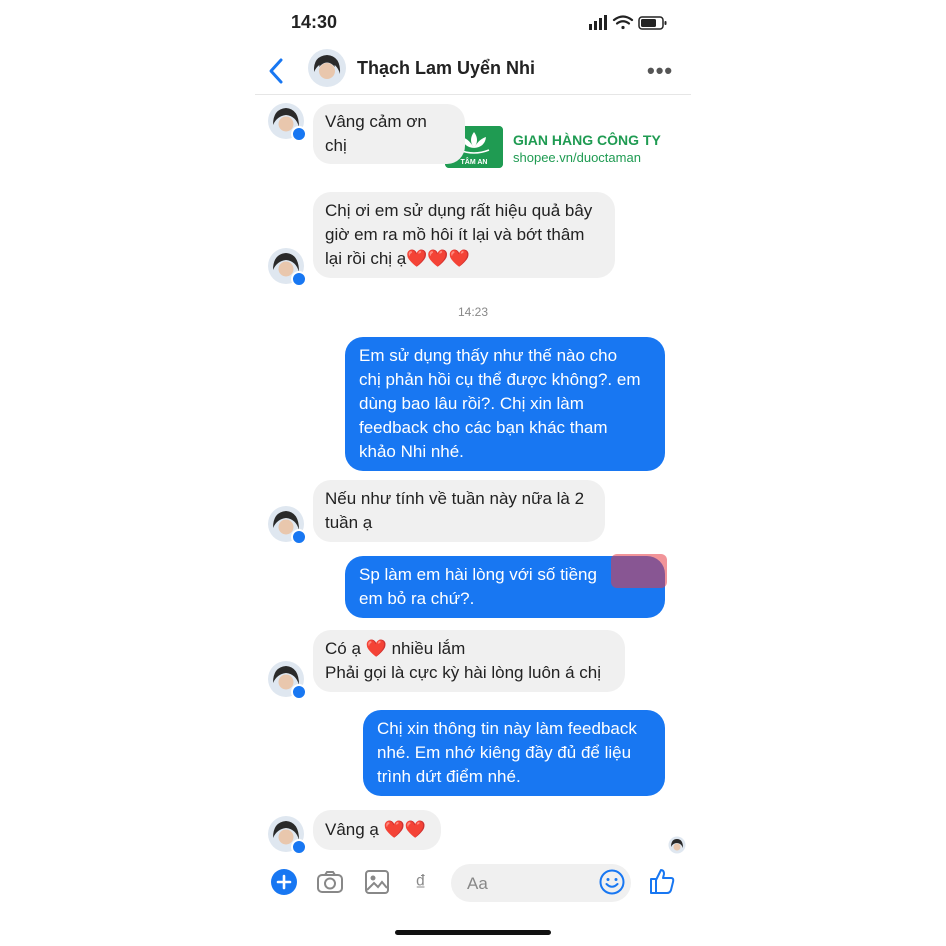 This screenshot has height=946, width=946. Describe the element at coordinates (455, 234) in the screenshot. I see `message-line: giờ em ra mồ hôi ít lại và bớt thâm` at that location.